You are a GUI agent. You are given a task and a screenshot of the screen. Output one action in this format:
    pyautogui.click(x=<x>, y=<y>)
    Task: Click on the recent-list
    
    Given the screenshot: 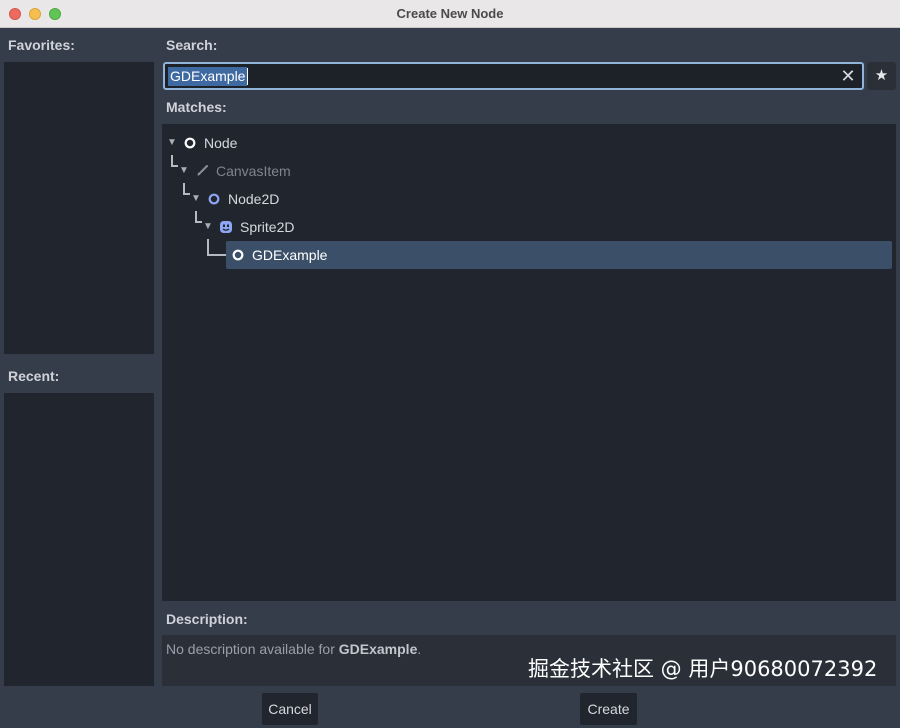 What is the action you would take?
    pyautogui.click(x=79, y=539)
    